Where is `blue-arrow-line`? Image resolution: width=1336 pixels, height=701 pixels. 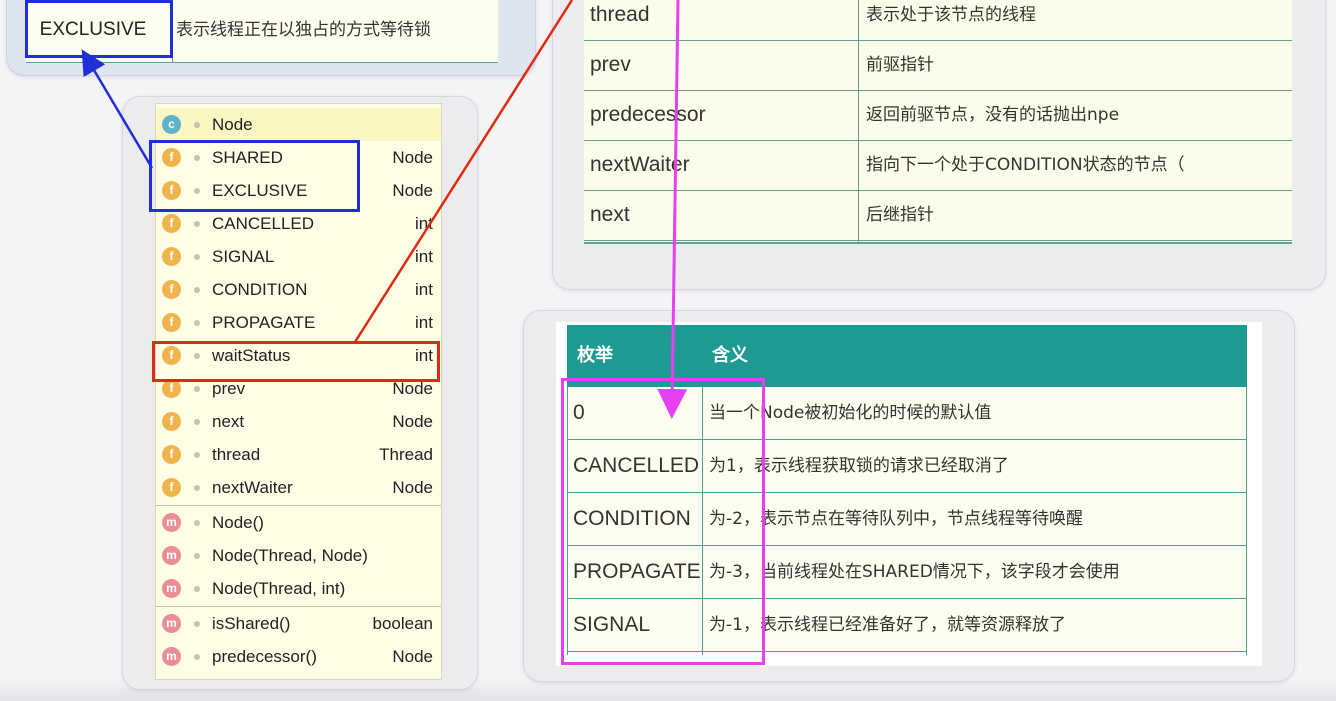 blue-arrow-line is located at coordinates (117, 109).